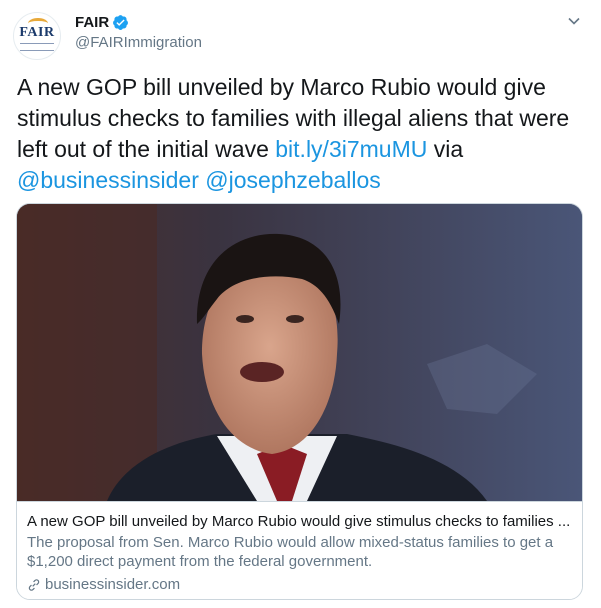  Describe the element at coordinates (92, 22) in the screenshot. I see `display-name: FAIR` at that location.